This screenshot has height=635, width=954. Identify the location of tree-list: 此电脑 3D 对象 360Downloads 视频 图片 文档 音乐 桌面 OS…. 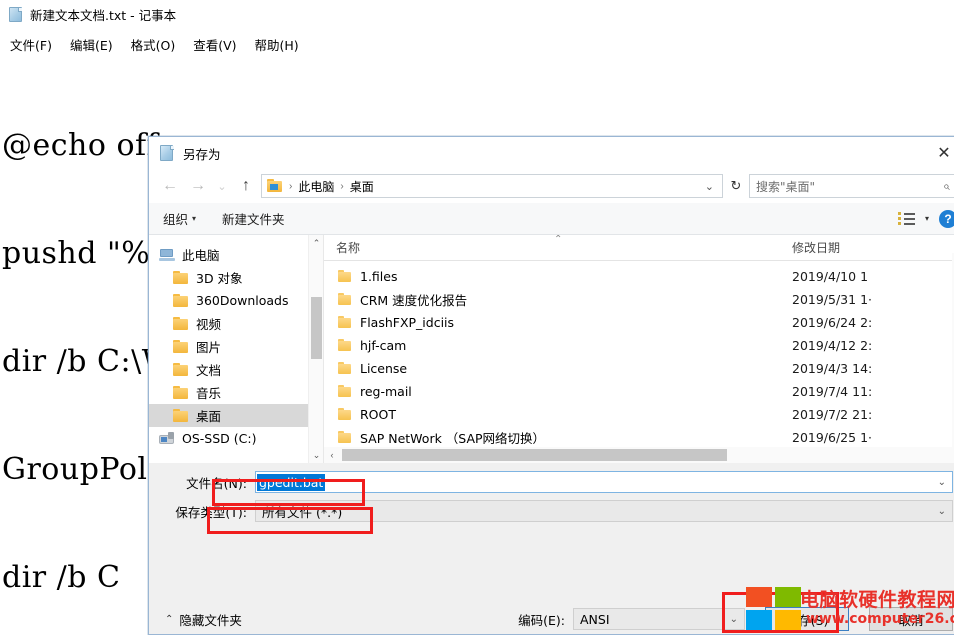
(236, 342).